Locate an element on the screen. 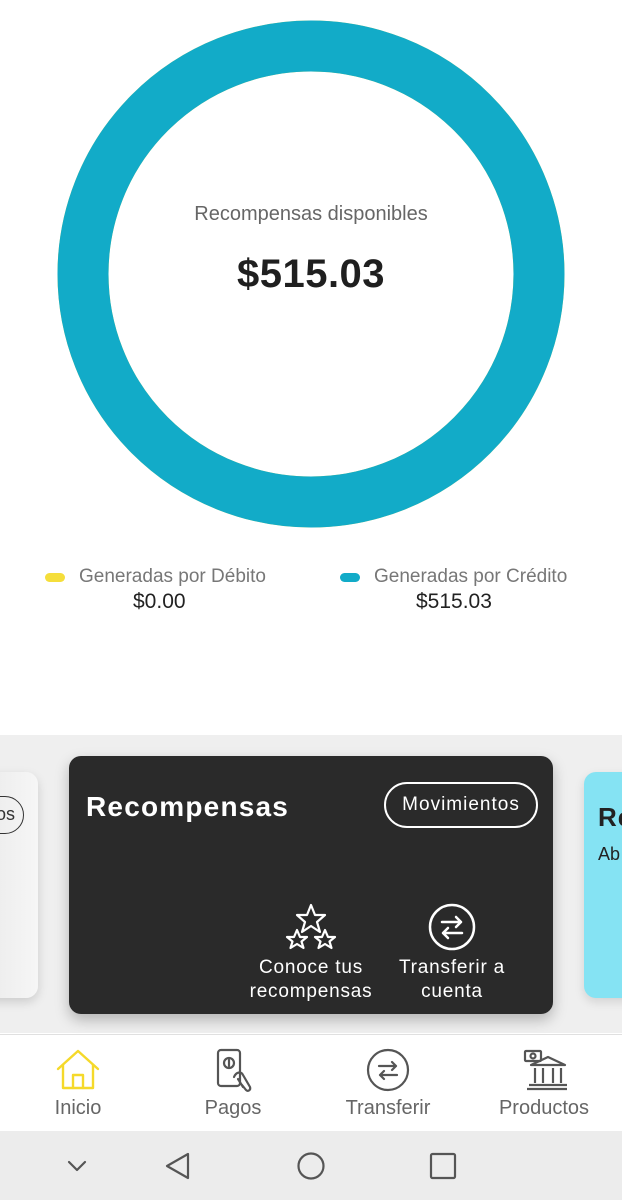 The height and width of the screenshot is (1200, 622). bottom-navigation: Inicio Pagos Transferir Productos is located at coordinates (311, 1082).